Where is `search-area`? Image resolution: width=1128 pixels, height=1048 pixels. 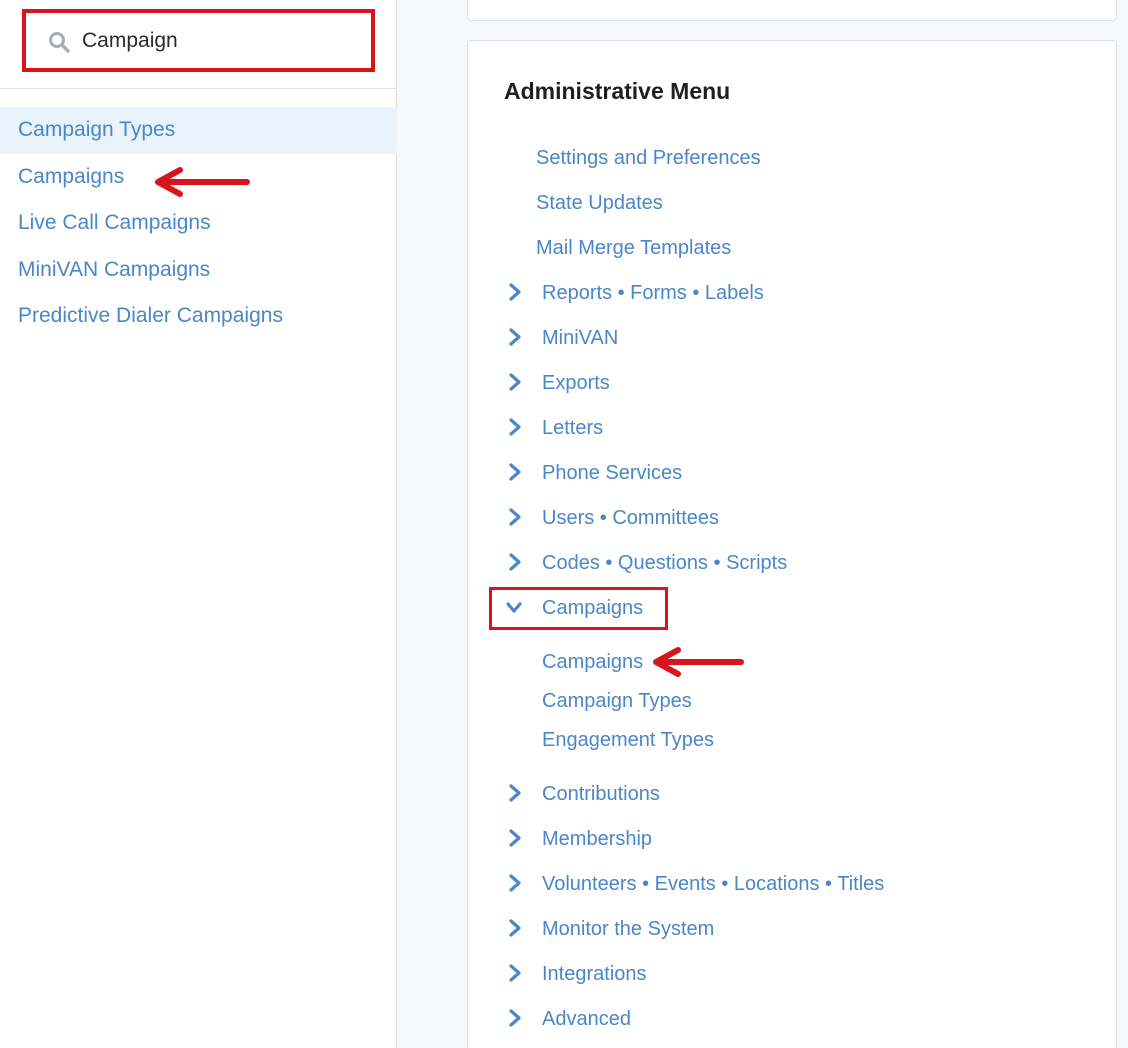
search-area is located at coordinates (198, 44).